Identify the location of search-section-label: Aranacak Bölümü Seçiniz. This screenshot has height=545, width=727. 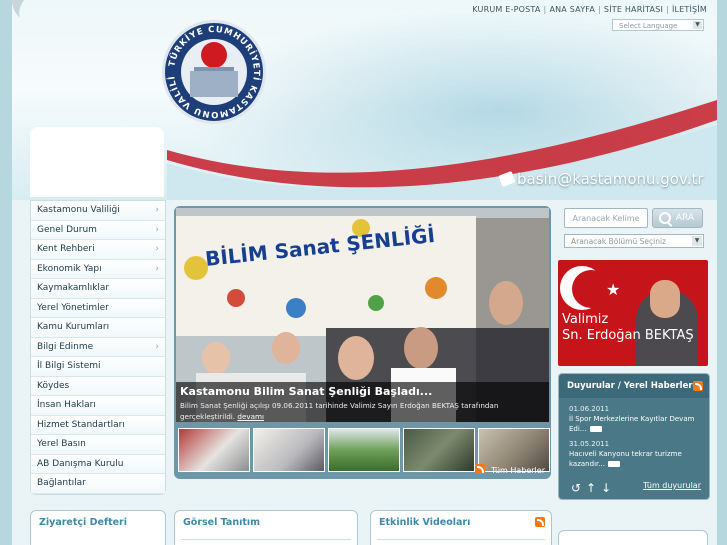
(618, 241).